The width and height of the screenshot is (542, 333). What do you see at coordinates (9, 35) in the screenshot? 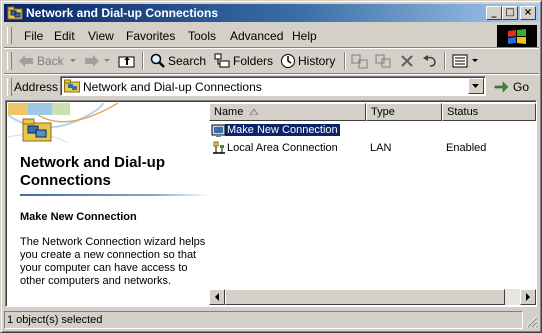
I see `menu-grip` at bounding box center [9, 35].